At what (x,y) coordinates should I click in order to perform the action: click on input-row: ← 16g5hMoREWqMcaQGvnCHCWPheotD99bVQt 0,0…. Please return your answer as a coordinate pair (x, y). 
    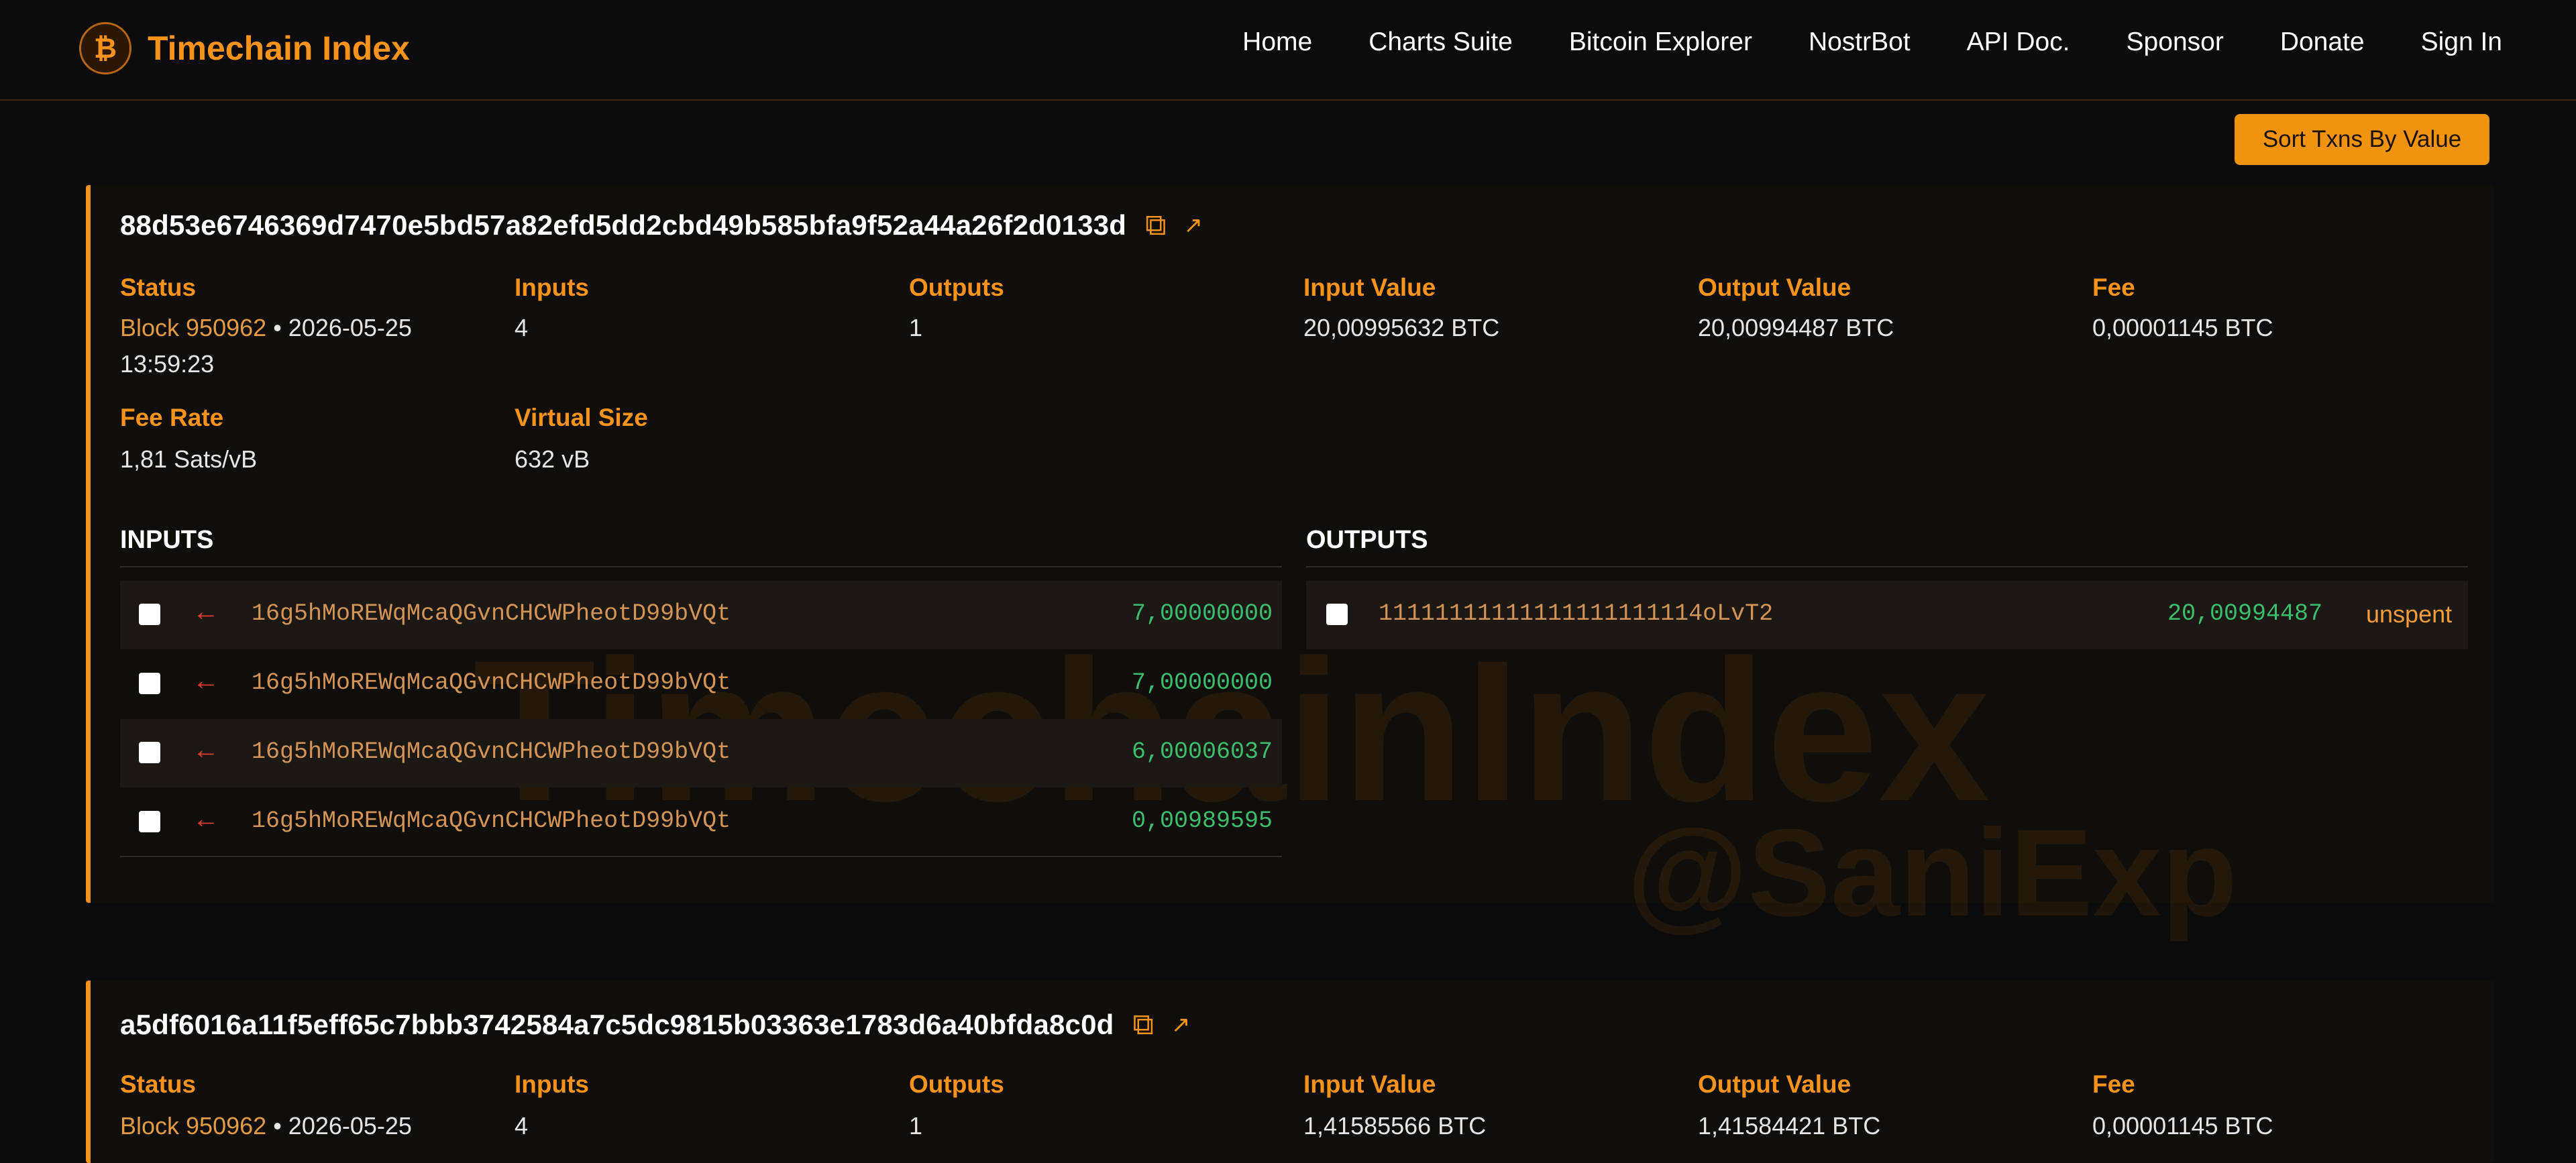
    Looking at the image, I should click on (701, 822).